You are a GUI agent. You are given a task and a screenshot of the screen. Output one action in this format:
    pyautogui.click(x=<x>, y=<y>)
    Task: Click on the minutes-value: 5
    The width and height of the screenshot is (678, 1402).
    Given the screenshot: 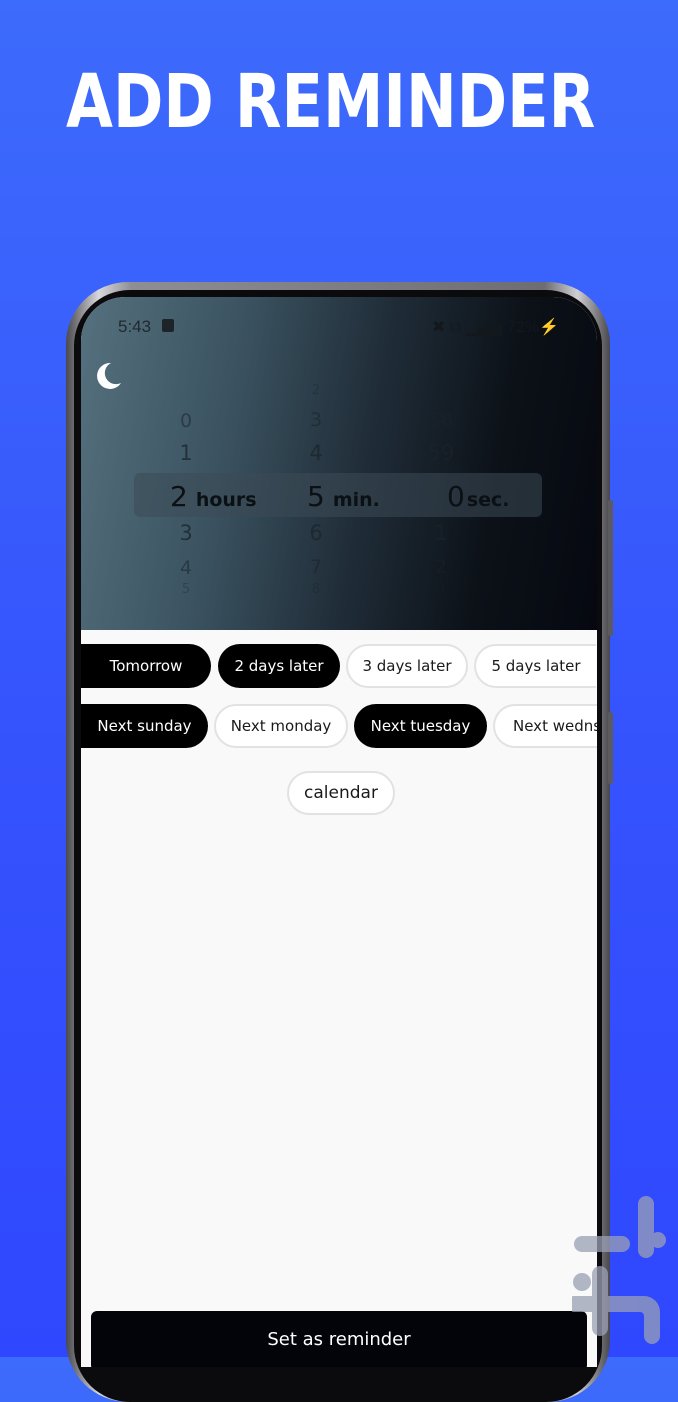 What is the action you would take?
    pyautogui.click(x=316, y=496)
    